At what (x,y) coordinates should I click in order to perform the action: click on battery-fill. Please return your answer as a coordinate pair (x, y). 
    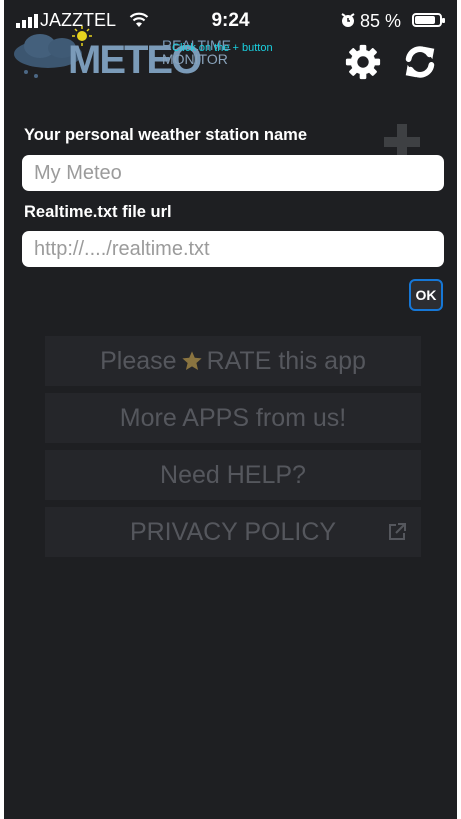
    Looking at the image, I should click on (425, 20).